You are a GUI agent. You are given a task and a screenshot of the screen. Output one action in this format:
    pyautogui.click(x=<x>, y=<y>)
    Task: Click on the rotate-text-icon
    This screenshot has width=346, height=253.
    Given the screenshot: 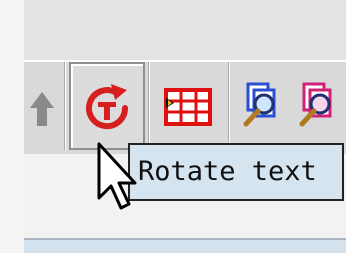 What is the action you would take?
    pyautogui.click(x=107, y=107)
    